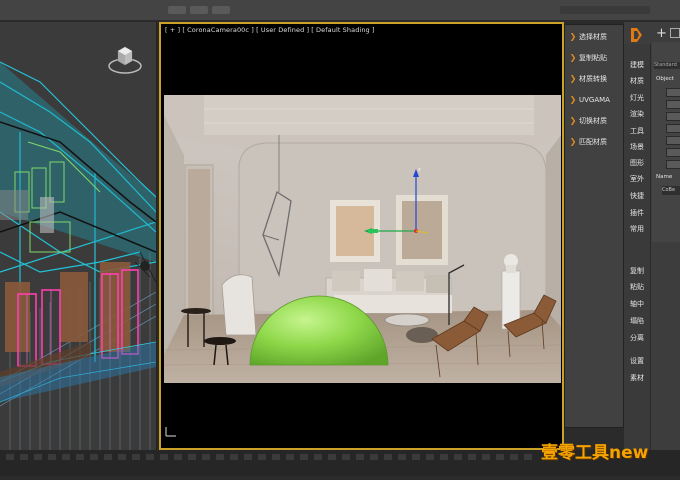  I want to click on logo-icon, so click(636, 35).